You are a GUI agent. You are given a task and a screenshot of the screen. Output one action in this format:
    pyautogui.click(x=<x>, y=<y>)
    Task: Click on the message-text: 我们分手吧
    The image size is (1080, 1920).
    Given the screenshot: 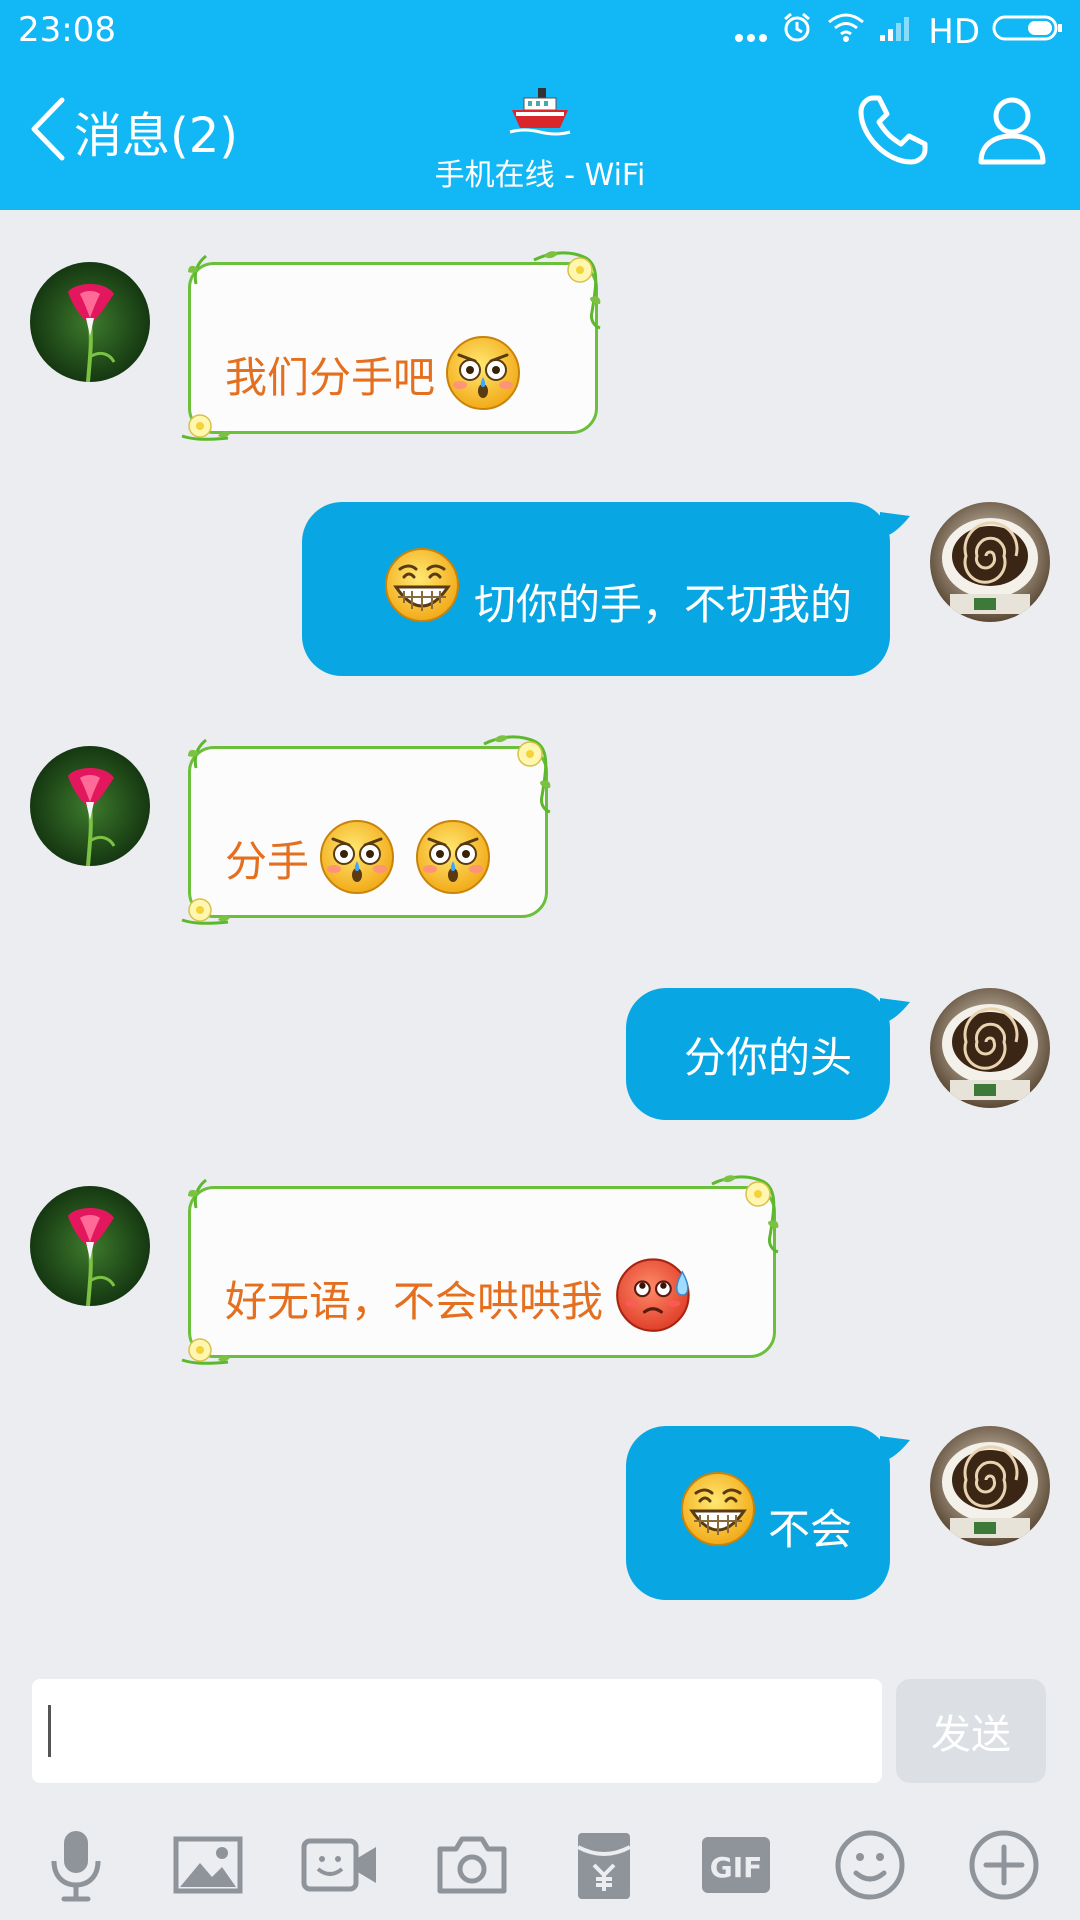 What is the action you would take?
    pyautogui.click(x=330, y=377)
    